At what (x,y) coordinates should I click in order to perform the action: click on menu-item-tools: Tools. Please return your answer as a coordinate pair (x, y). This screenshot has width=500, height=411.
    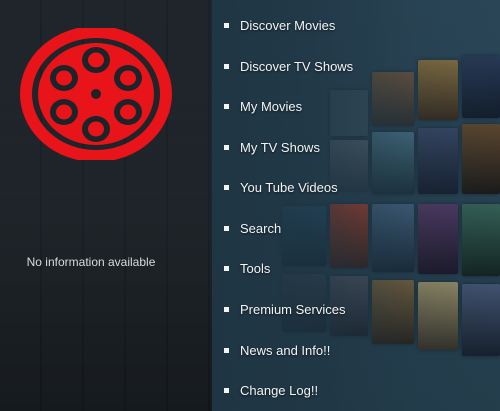
    Looking at the image, I should click on (247, 268).